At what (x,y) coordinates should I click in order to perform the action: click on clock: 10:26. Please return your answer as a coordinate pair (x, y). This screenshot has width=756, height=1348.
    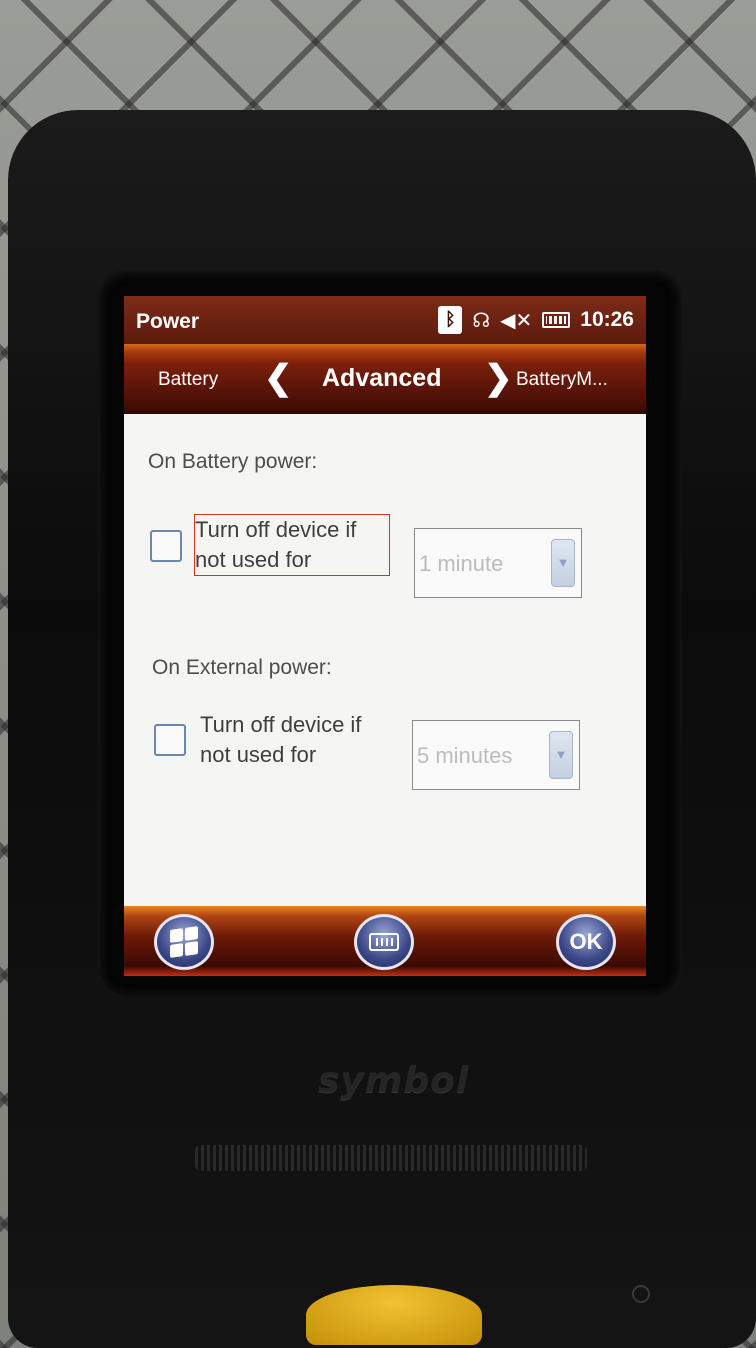
    Looking at the image, I should click on (607, 320).